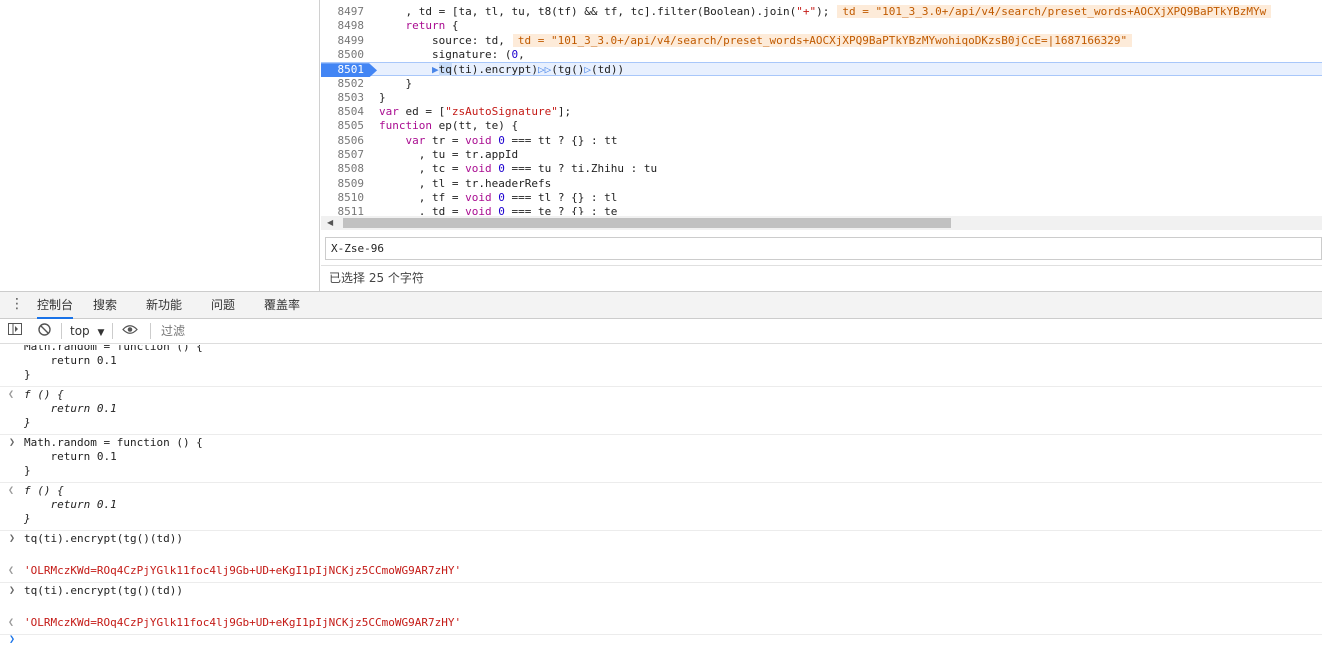 The width and height of the screenshot is (1322, 645). Describe the element at coordinates (821, 184) in the screenshot. I see `code-line: 8509 , tl = tr.headerRefs` at that location.